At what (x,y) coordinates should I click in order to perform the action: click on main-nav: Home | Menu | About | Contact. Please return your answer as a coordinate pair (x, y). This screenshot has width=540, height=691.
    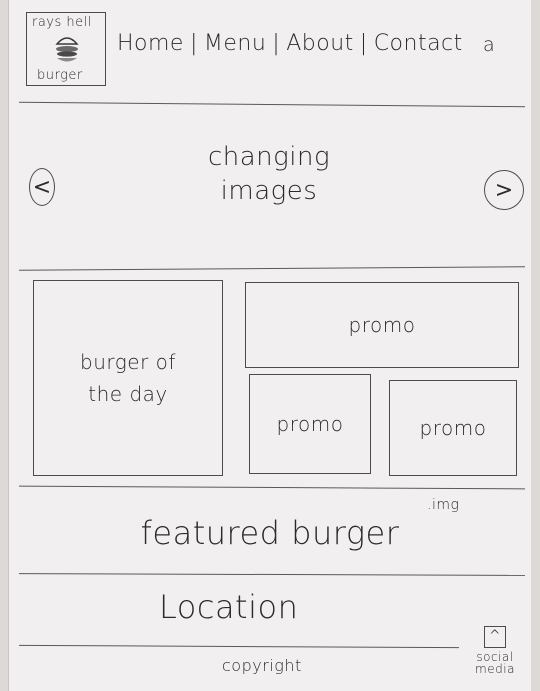
    Looking at the image, I should click on (290, 43).